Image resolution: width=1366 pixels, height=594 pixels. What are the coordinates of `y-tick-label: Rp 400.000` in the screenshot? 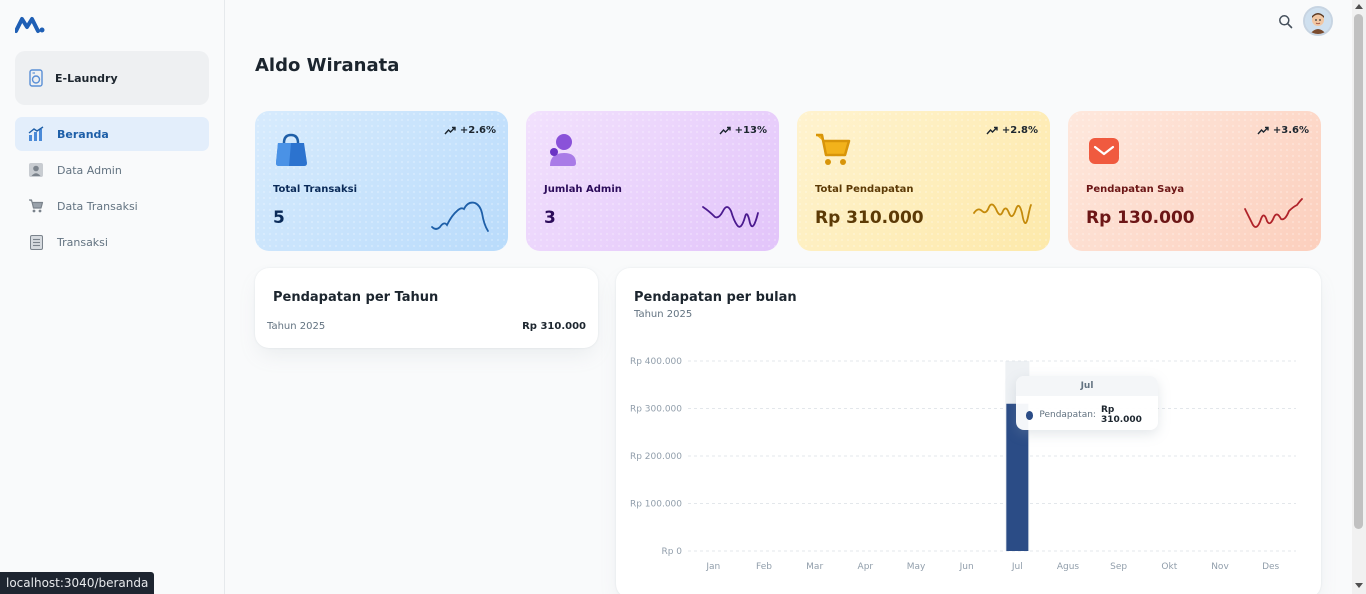 It's located at (656, 362).